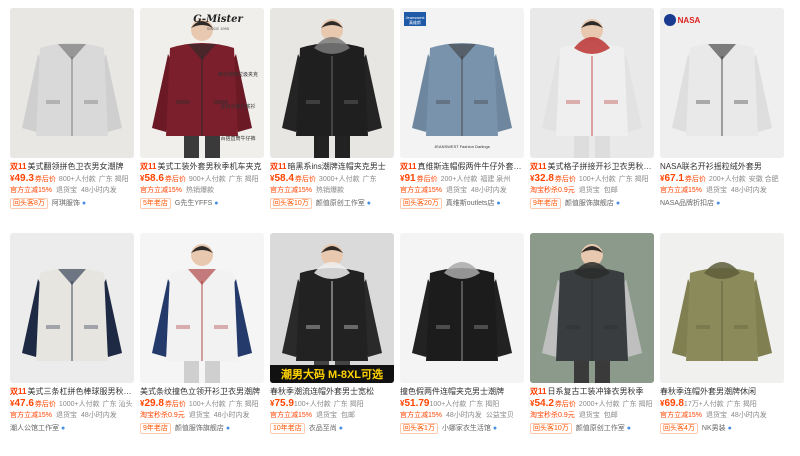 Image resolution: width=800 pixels, height=456 pixels. Describe the element at coordinates (415, 22) in the screenshot. I see `brand-logo-sub: 真维斯` at that location.